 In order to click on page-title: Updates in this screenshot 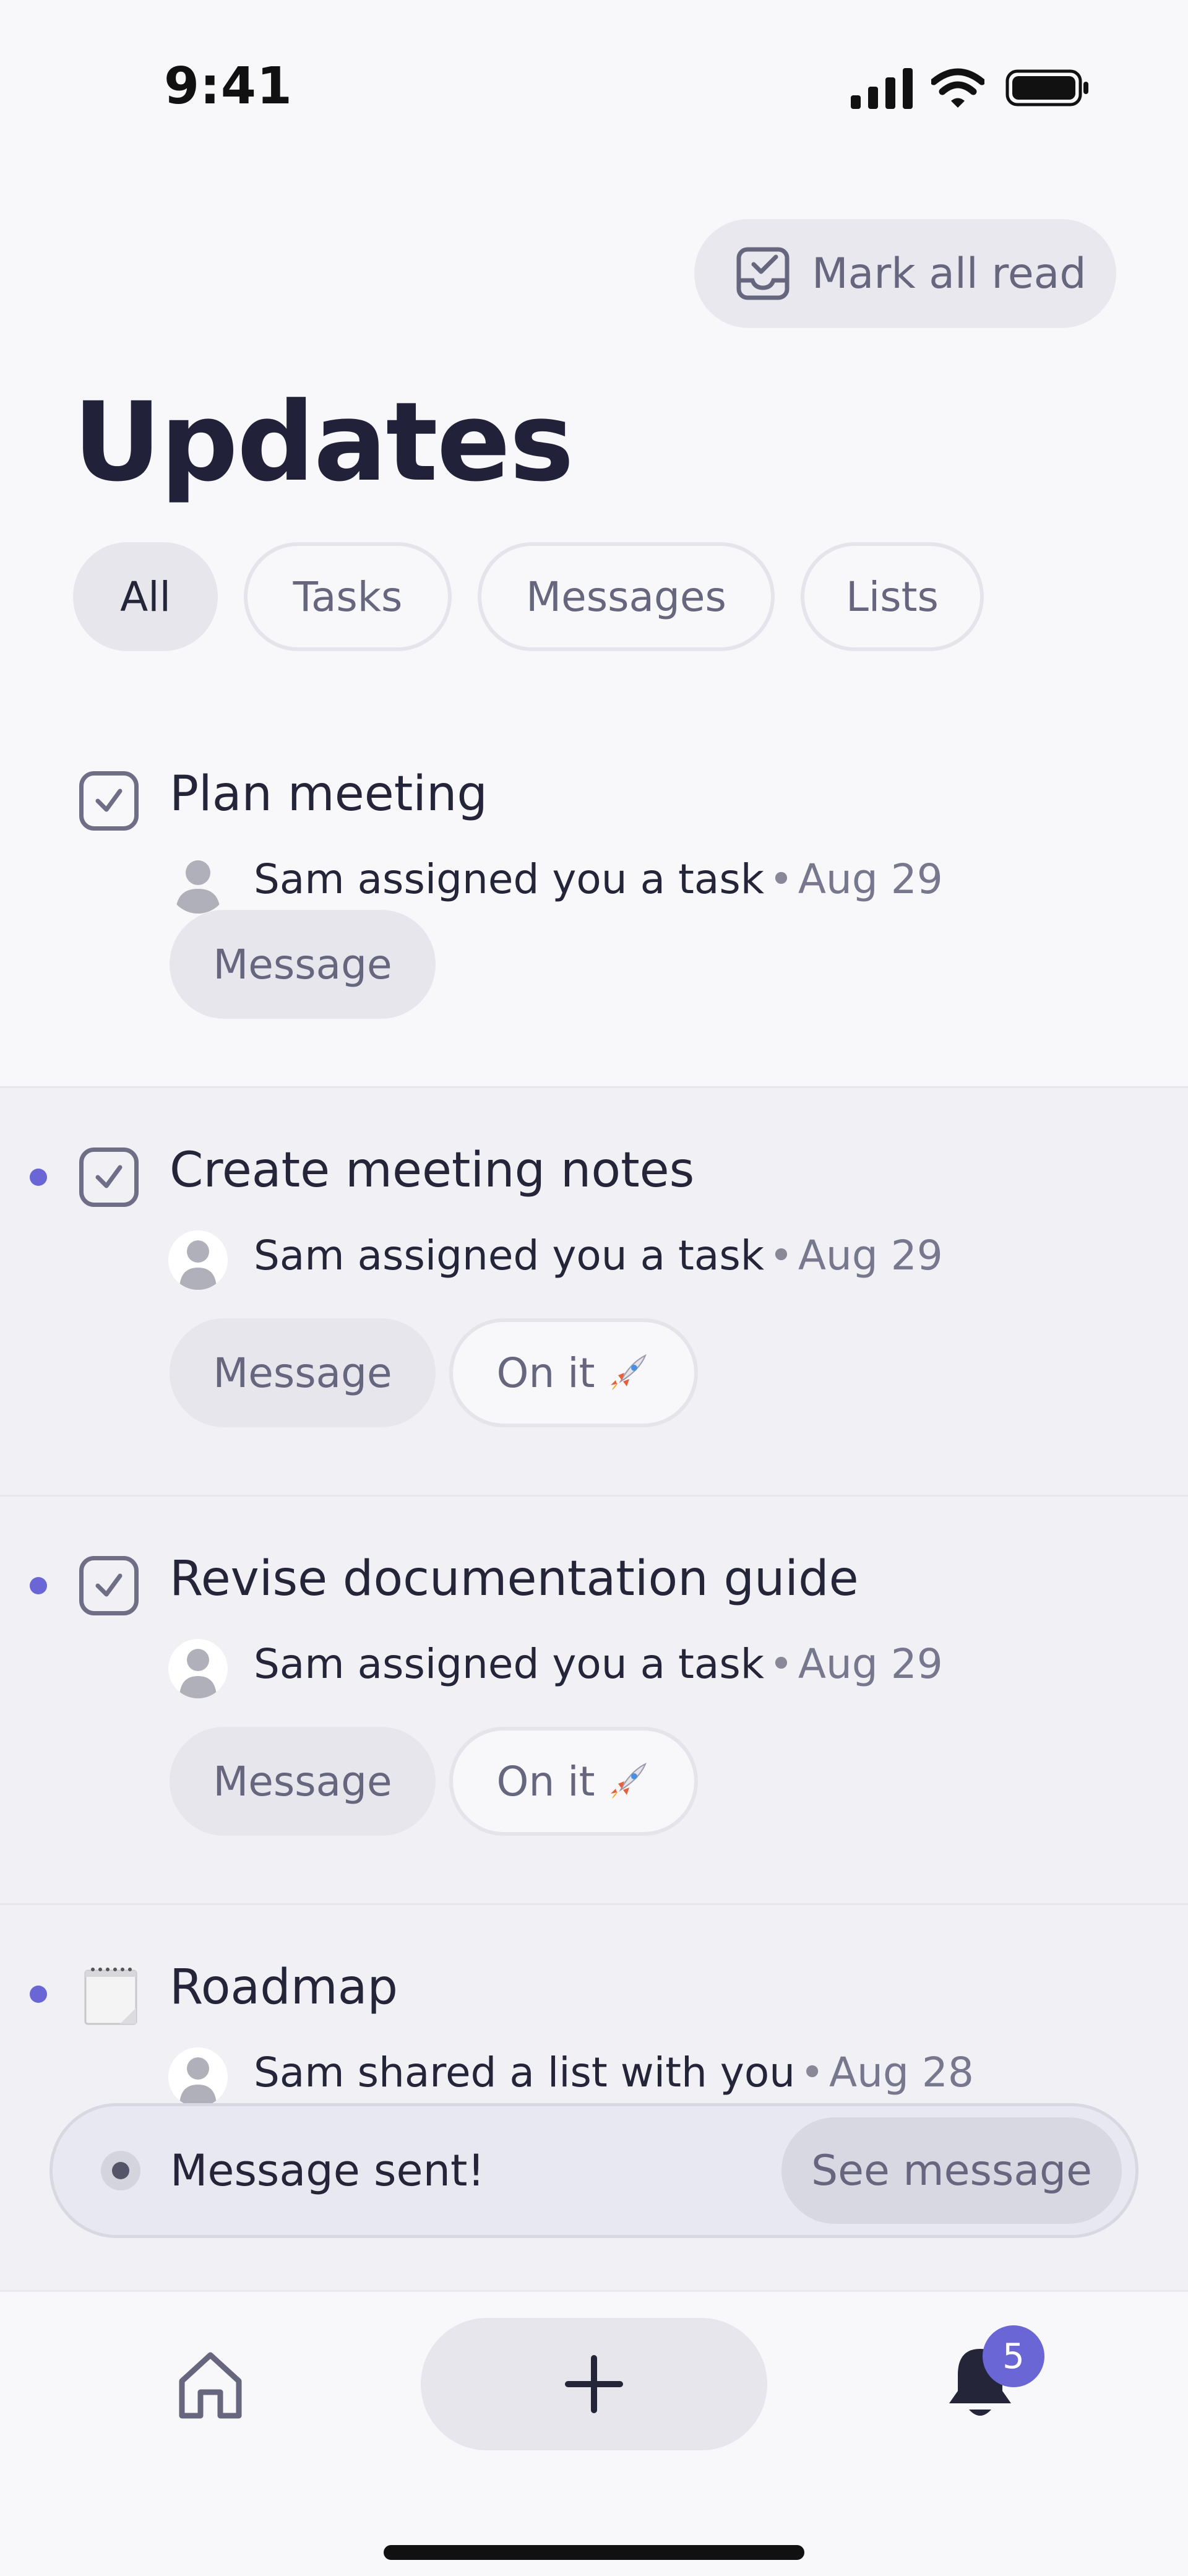, I will do `click(323, 442)`.